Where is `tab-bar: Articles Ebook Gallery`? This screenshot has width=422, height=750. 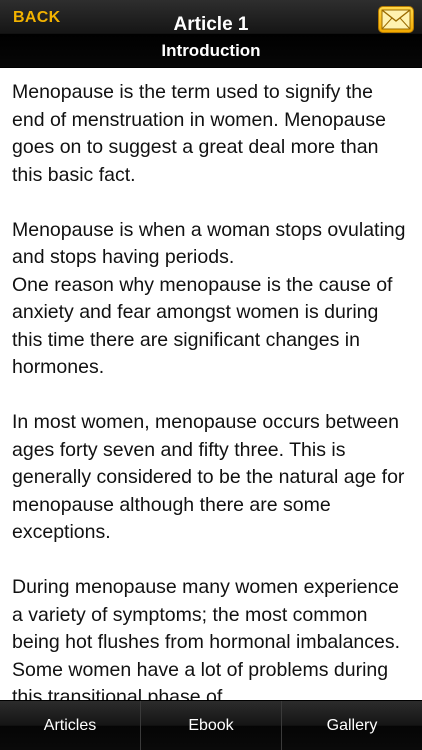
tab-bar: Articles Ebook Gallery is located at coordinates (211, 725).